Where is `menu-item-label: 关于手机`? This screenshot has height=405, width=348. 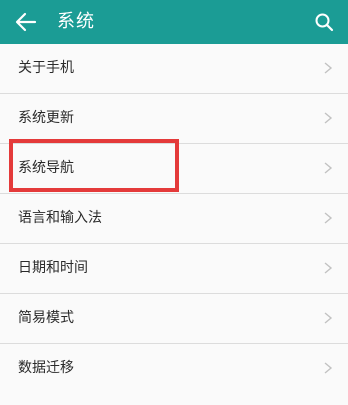
menu-item-label: 关于手机 is located at coordinates (46, 68).